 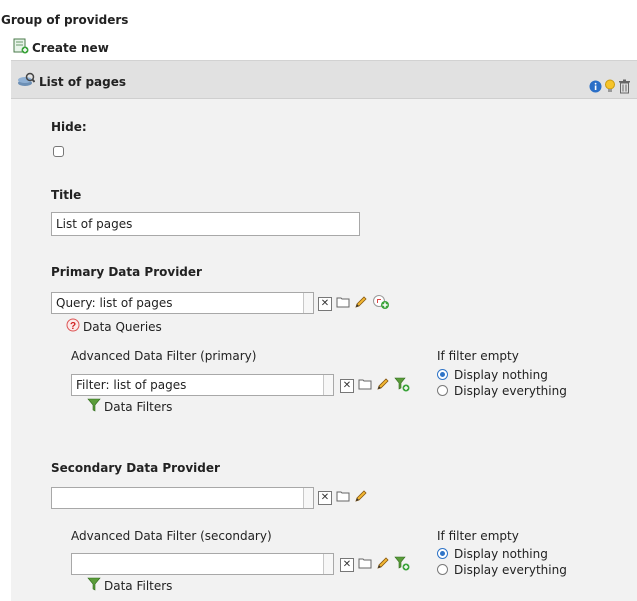 I want to click on primary-provider-select: Query: list of pages, so click(x=182, y=303).